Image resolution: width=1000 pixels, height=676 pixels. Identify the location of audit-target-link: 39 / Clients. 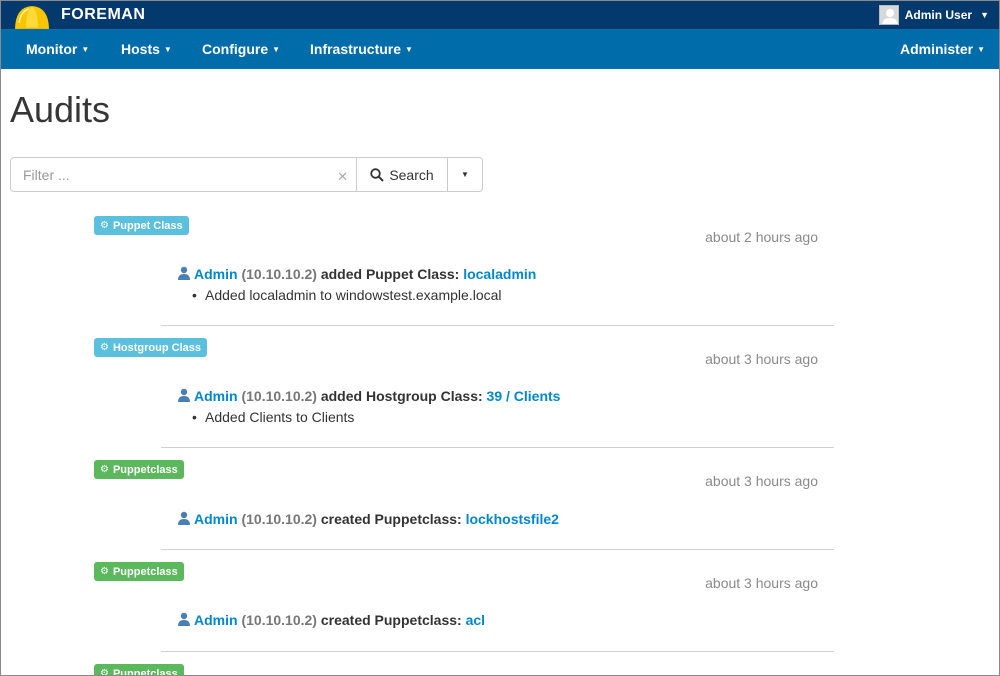
(524, 396).